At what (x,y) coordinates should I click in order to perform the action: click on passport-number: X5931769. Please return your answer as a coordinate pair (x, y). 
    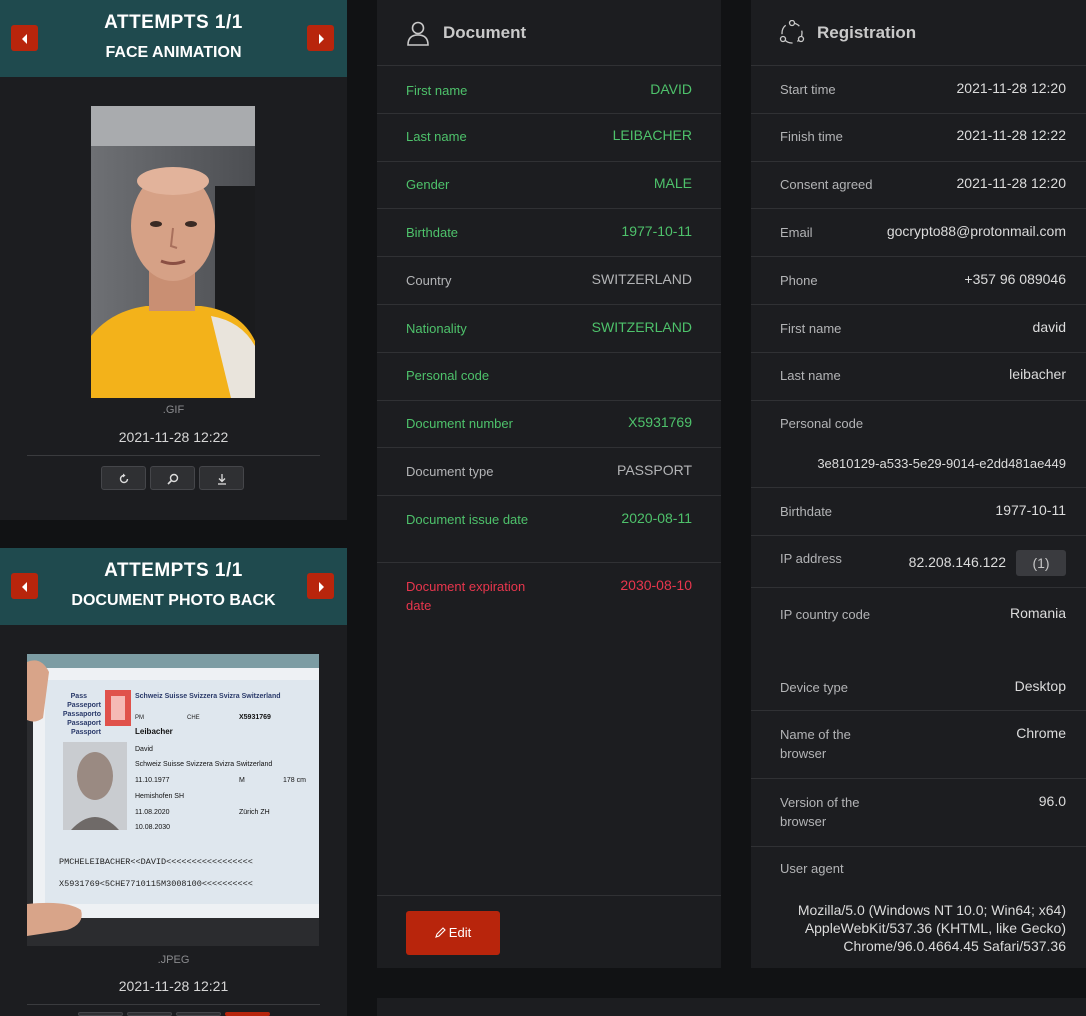
    Looking at the image, I should click on (255, 717).